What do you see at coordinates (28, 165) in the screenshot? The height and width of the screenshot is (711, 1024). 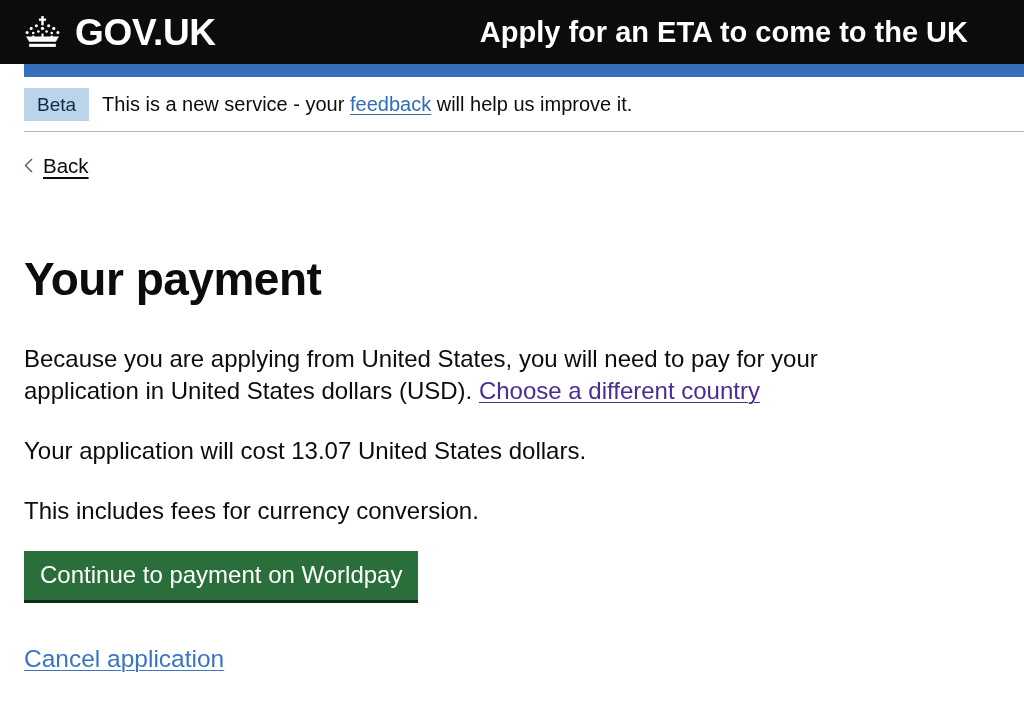 I see `chevron-left-icon` at bounding box center [28, 165].